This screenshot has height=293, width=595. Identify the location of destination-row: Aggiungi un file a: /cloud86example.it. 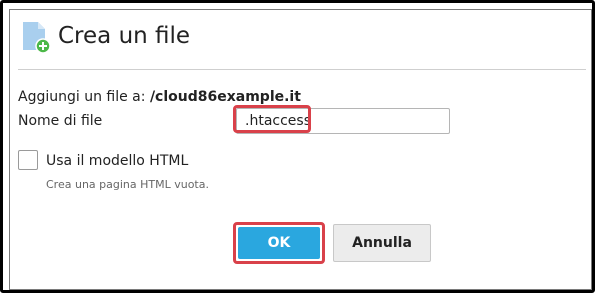
(159, 97).